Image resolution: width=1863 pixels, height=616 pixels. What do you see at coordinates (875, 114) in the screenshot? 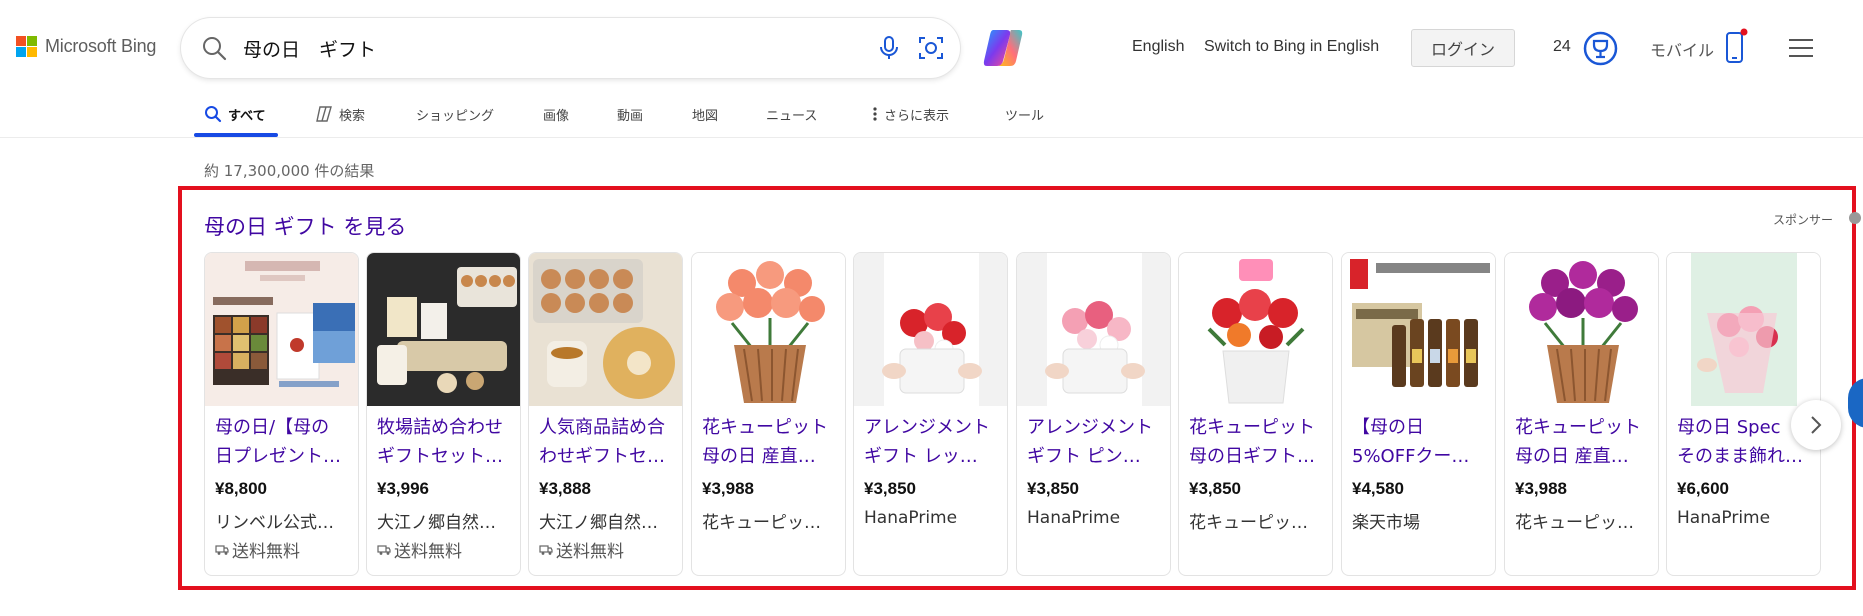
I see `more-vertical-icon` at bounding box center [875, 114].